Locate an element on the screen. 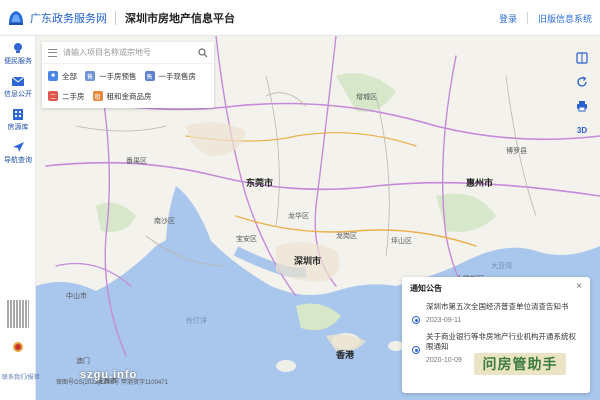 This screenshot has height=400, width=600. filter-item: 租租和金商品房 is located at coordinates (122, 96).